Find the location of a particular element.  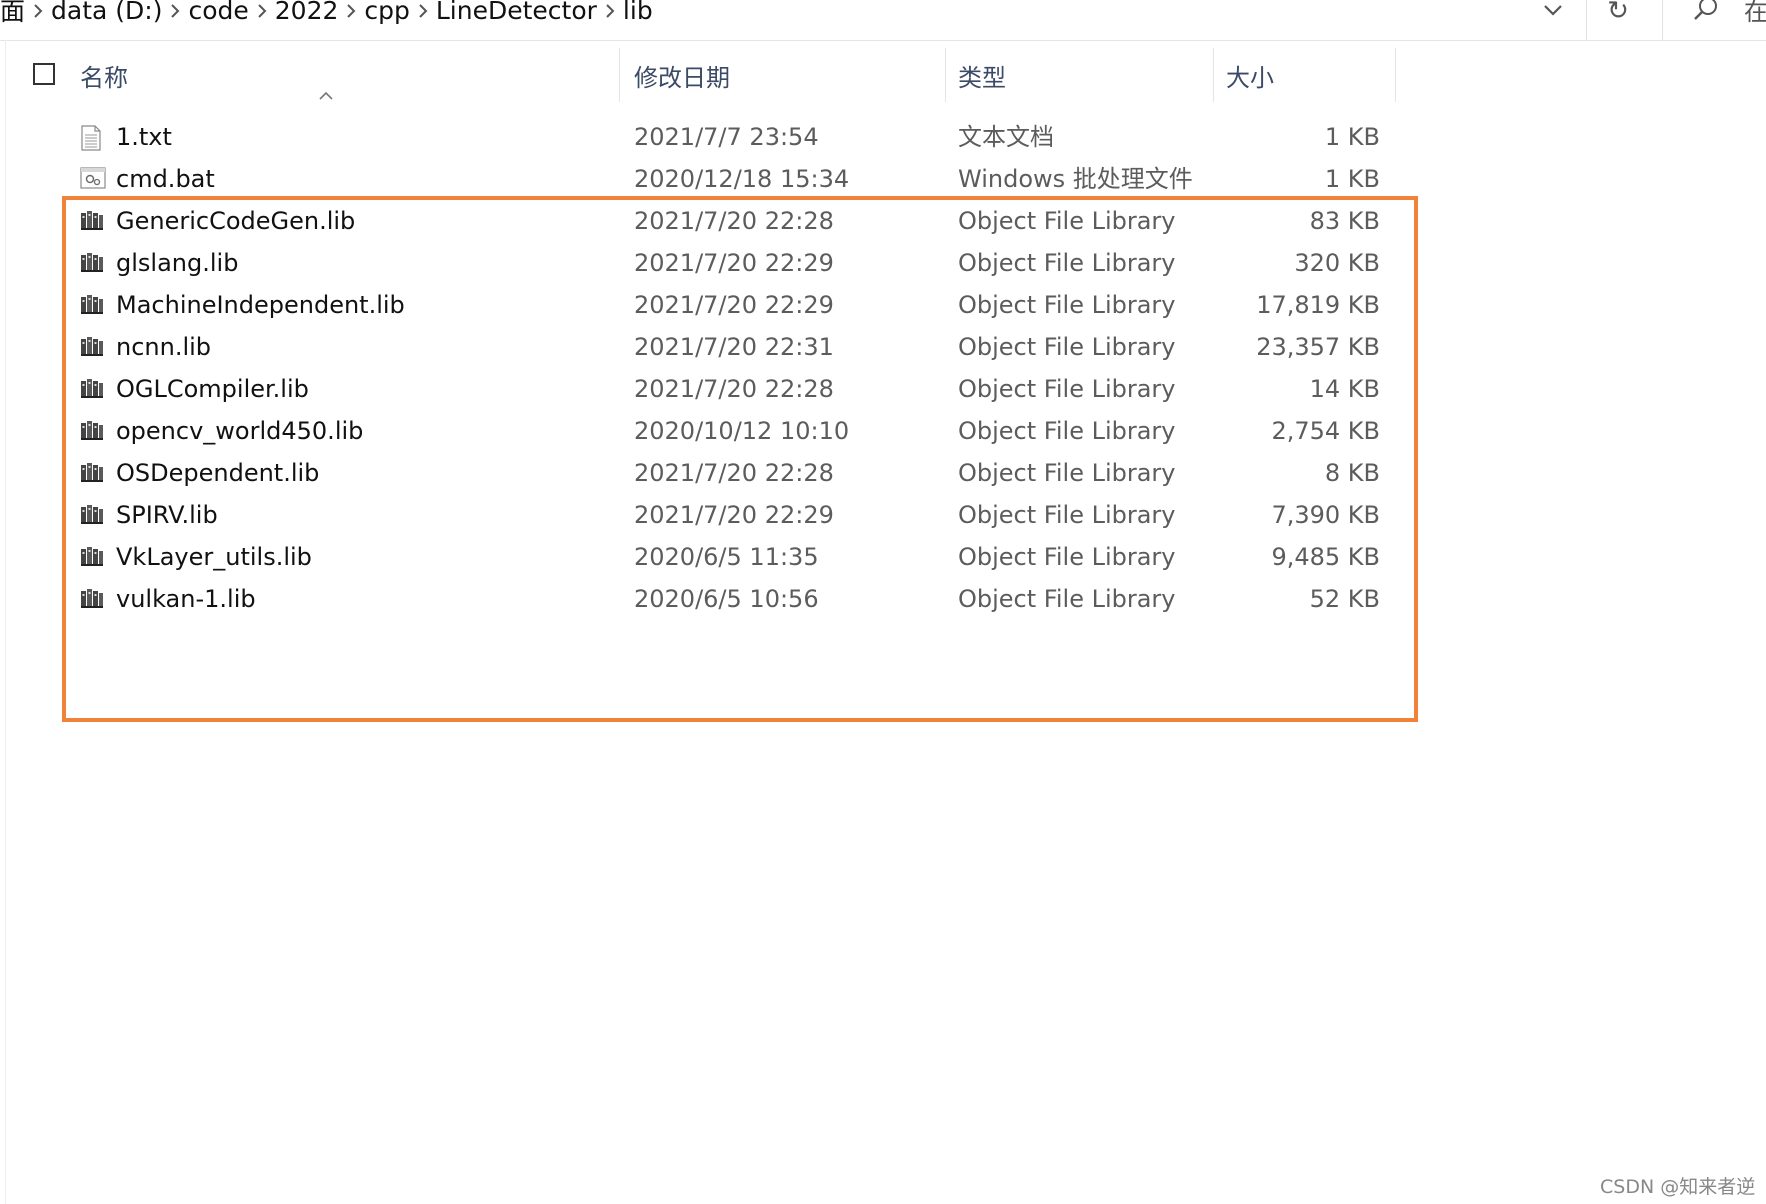

batch-file-icon is located at coordinates (93, 179).